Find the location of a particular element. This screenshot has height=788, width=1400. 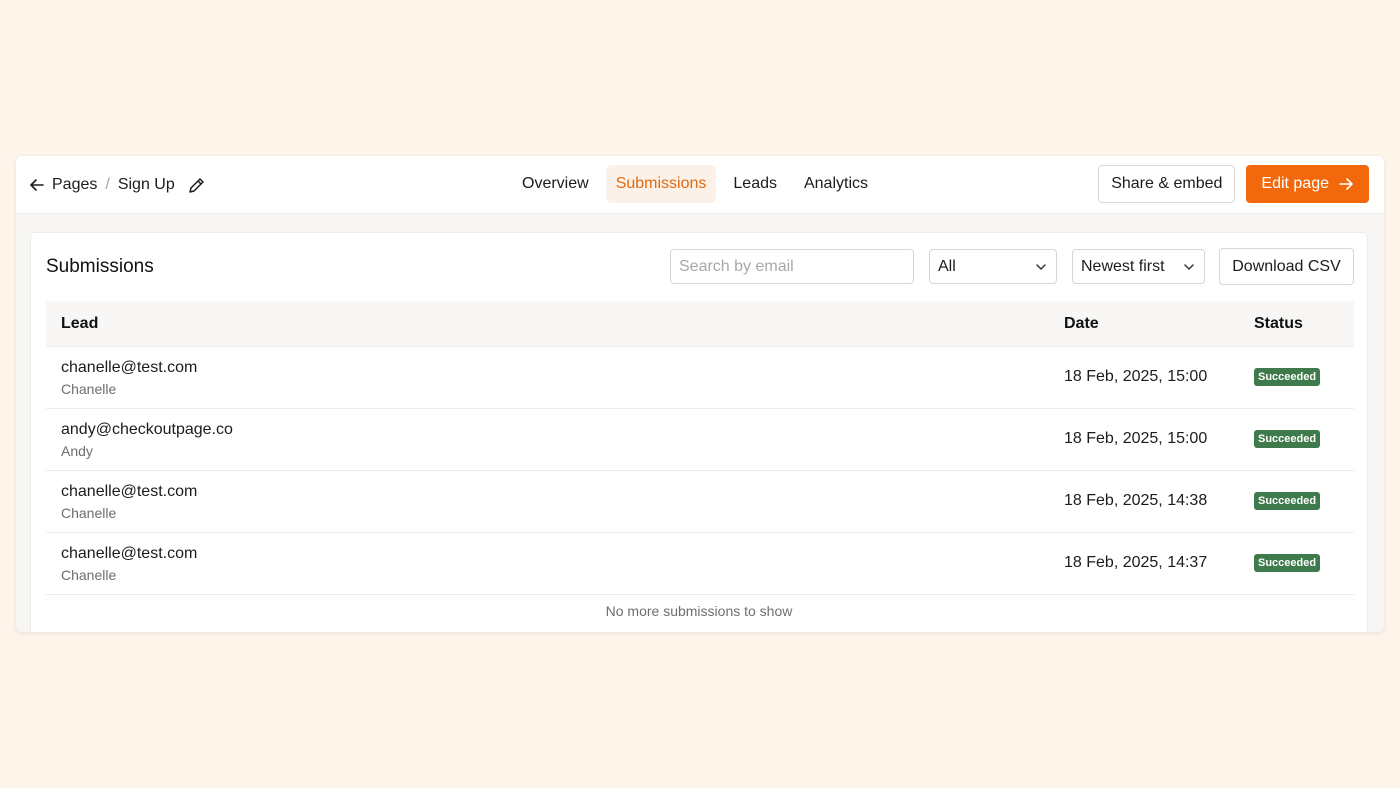

edit-page-label: Edit page is located at coordinates (1295, 183).